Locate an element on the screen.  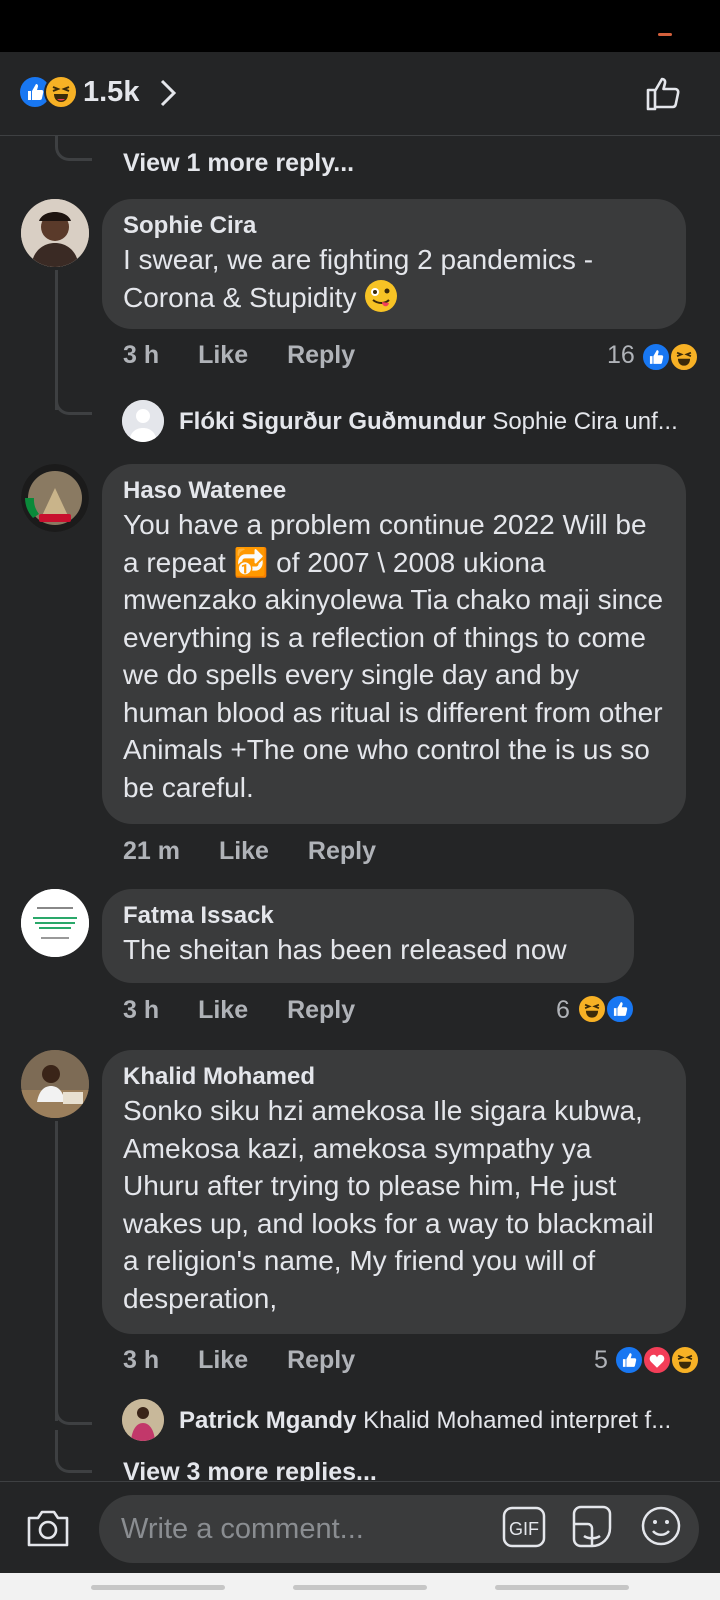
gif-icon: GIF is located at coordinates (524, 1527).